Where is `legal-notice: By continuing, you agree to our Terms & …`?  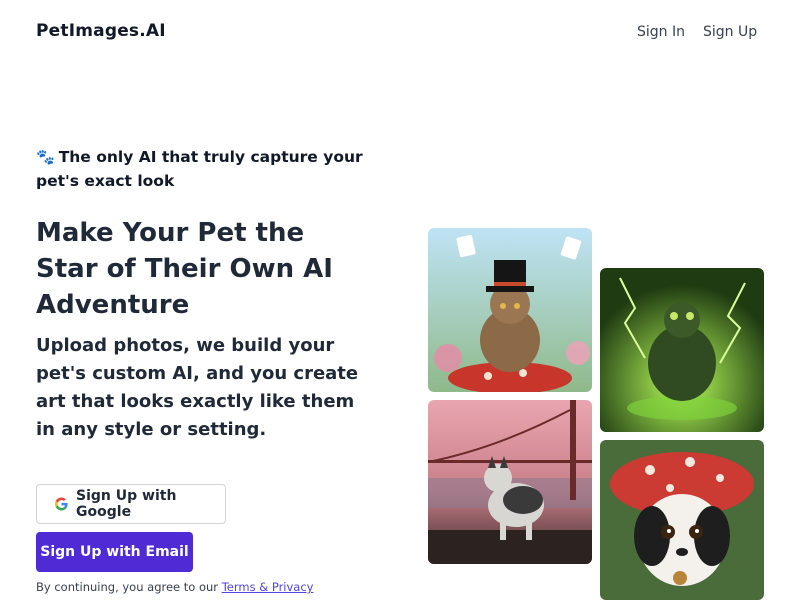 legal-notice: By continuing, you agree to our Terms & … is located at coordinates (174, 587).